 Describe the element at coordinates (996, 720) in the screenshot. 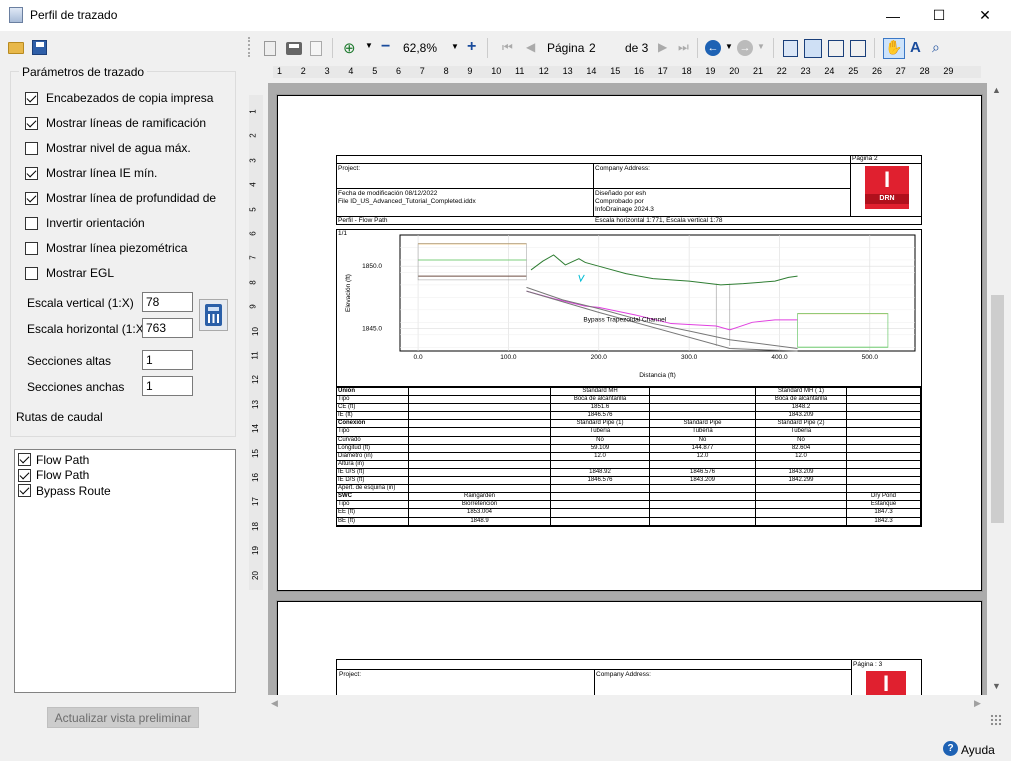

I see `resize-grip-icon` at that location.